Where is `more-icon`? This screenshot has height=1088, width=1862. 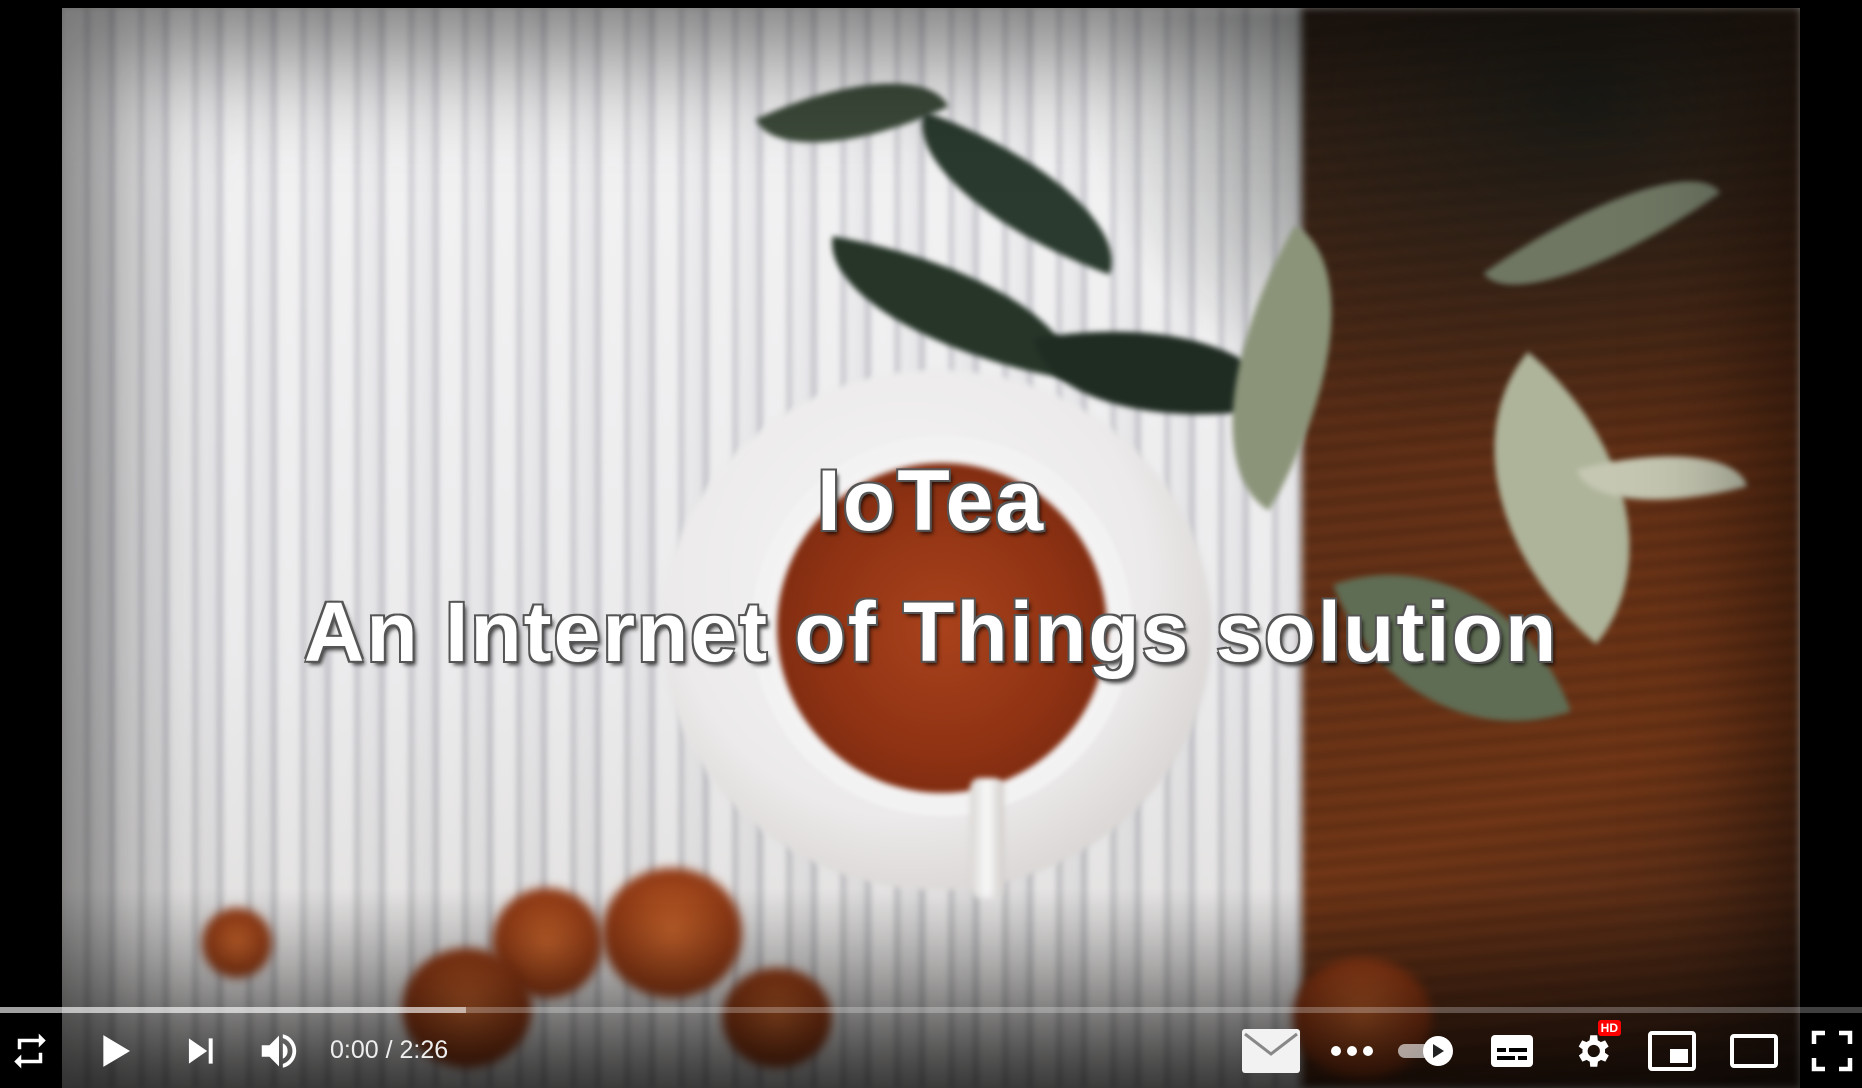 more-icon is located at coordinates (1352, 1051).